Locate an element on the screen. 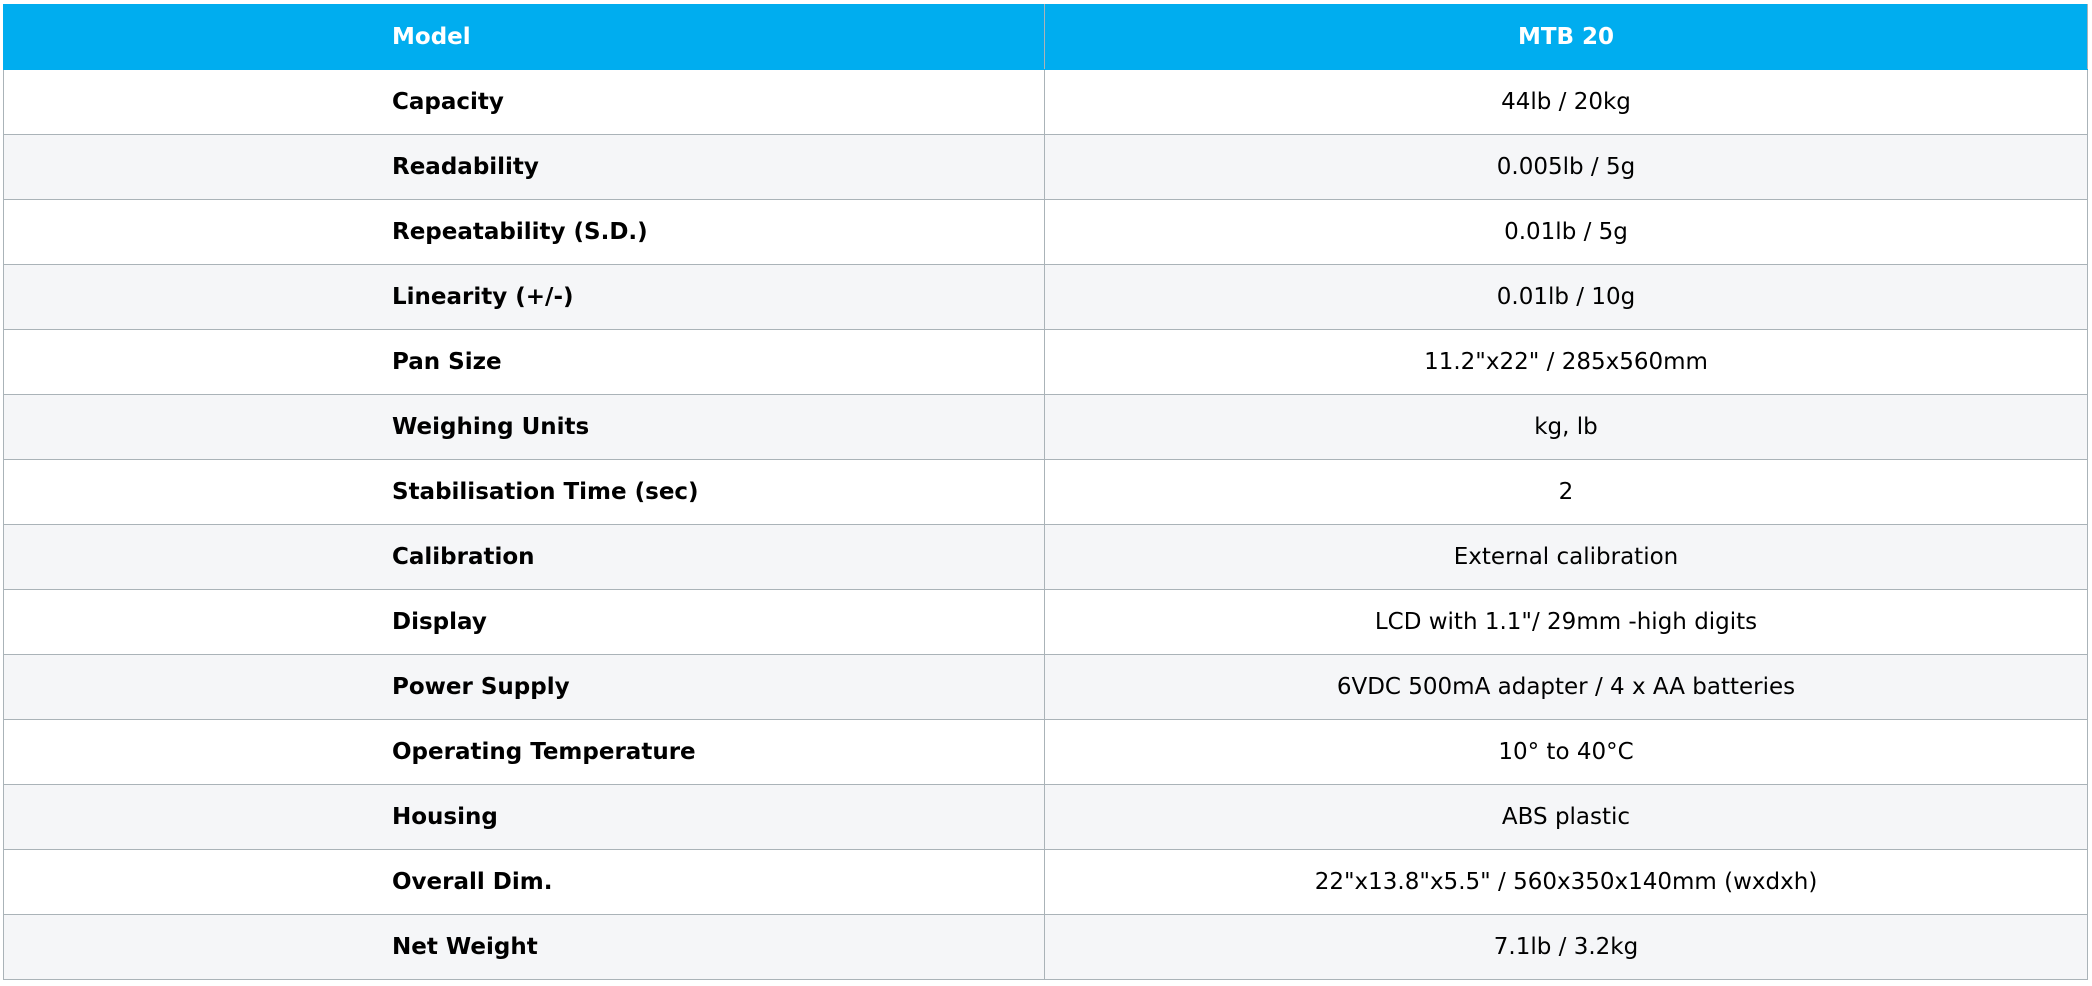  spec-value: 10° to 40°C is located at coordinates (1566, 752).